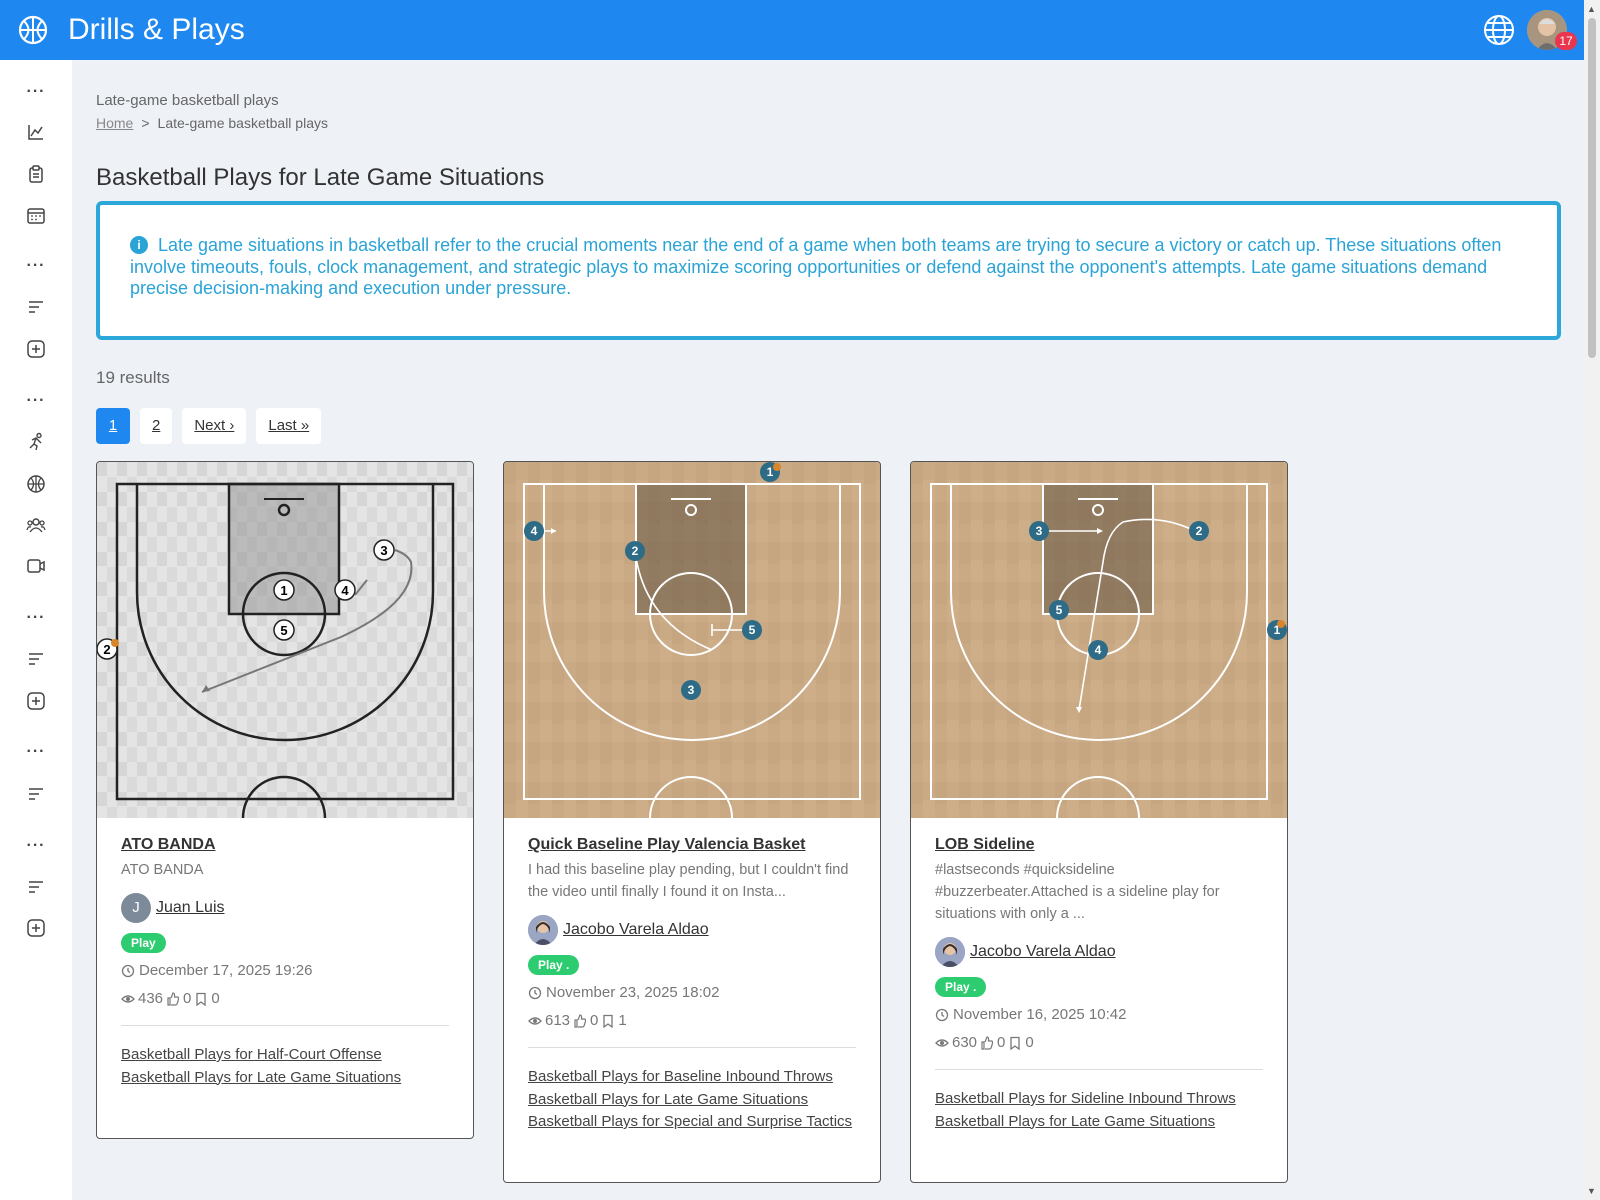 The width and height of the screenshot is (1600, 1200). I want to click on last-page-button: Last », so click(289, 426).